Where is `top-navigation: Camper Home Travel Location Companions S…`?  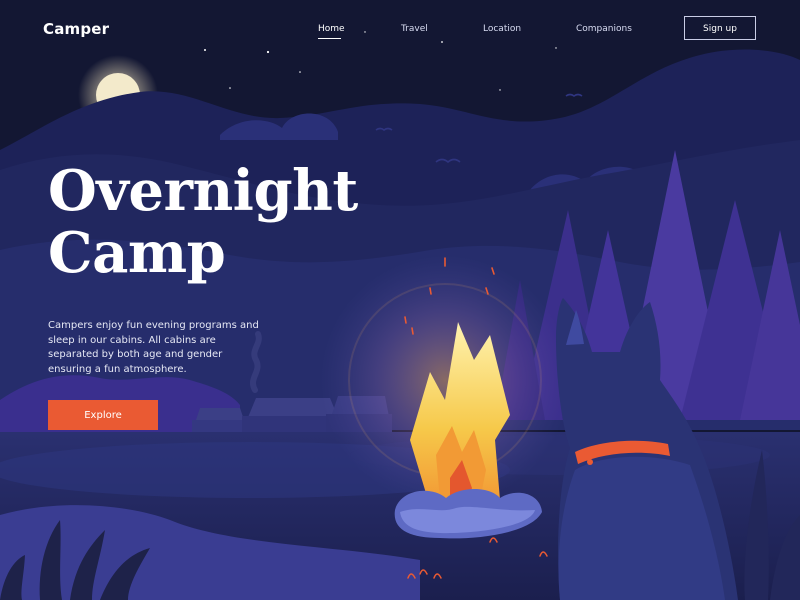
top-navigation: Camper Home Travel Location Companions S… is located at coordinates (400, 30).